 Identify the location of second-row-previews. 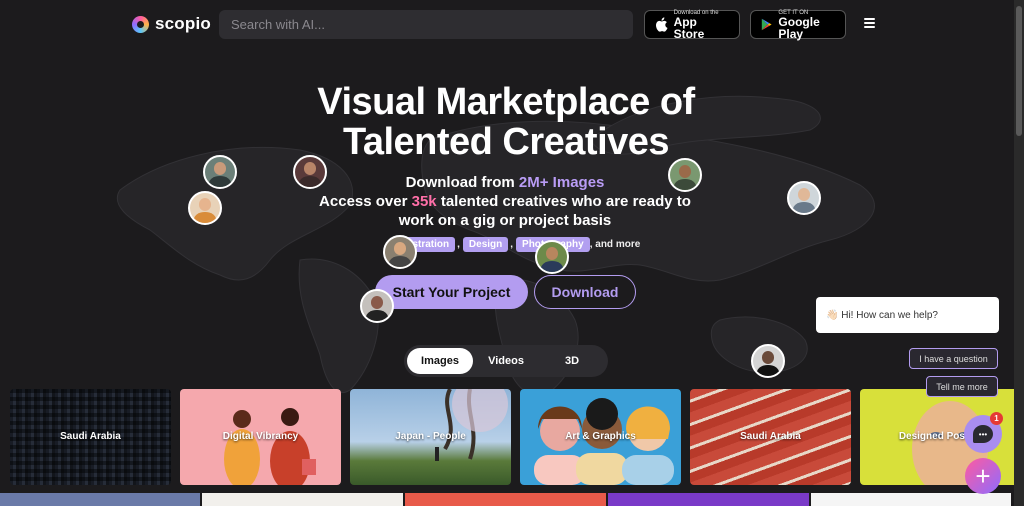
(507, 499).